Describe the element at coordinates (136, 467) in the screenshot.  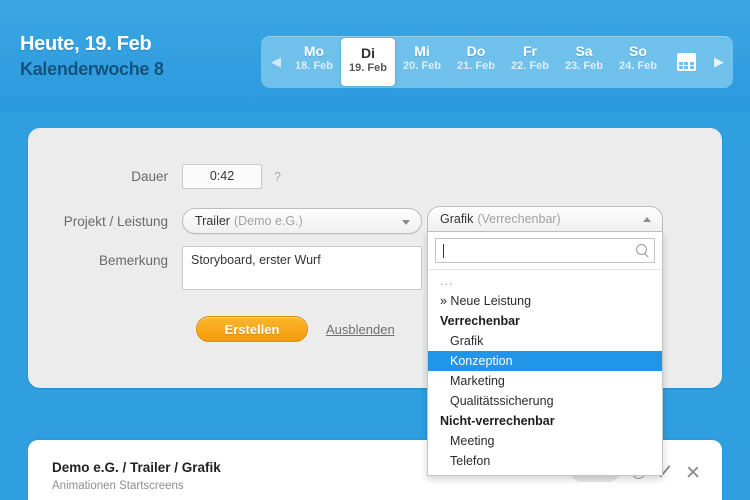
I see `entry-title: Demo e.G. / Trailer / Grafik` at that location.